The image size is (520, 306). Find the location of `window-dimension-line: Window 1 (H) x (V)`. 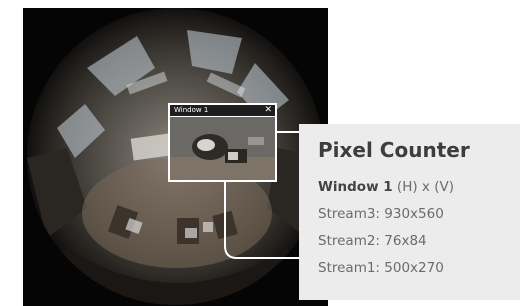

window-dimension-line: Window 1 (H) x (V) is located at coordinates (386, 187).